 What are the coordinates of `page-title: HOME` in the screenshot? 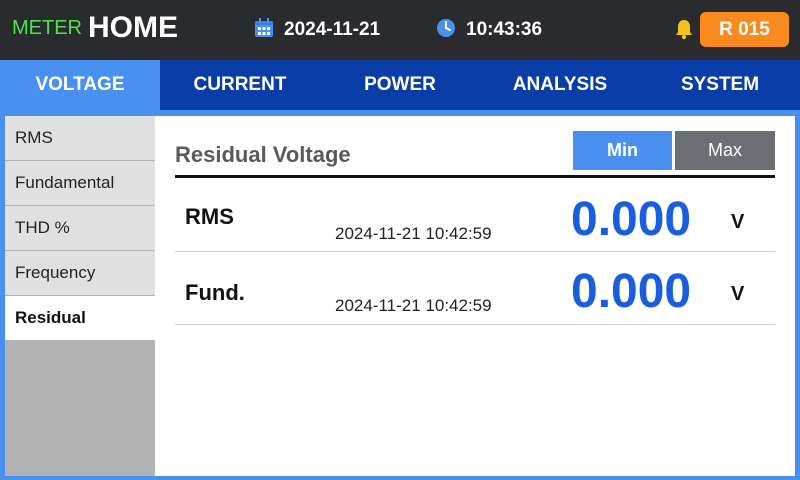 It's located at (133, 27).